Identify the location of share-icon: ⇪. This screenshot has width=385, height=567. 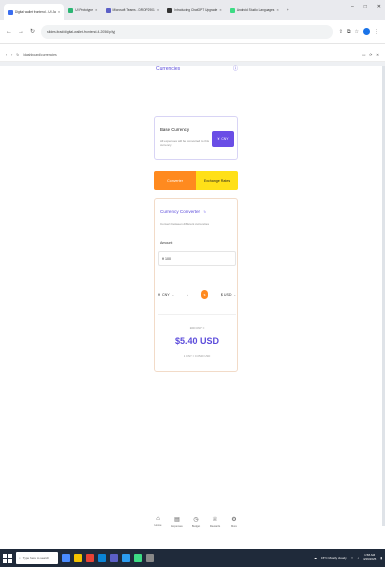
(341, 32).